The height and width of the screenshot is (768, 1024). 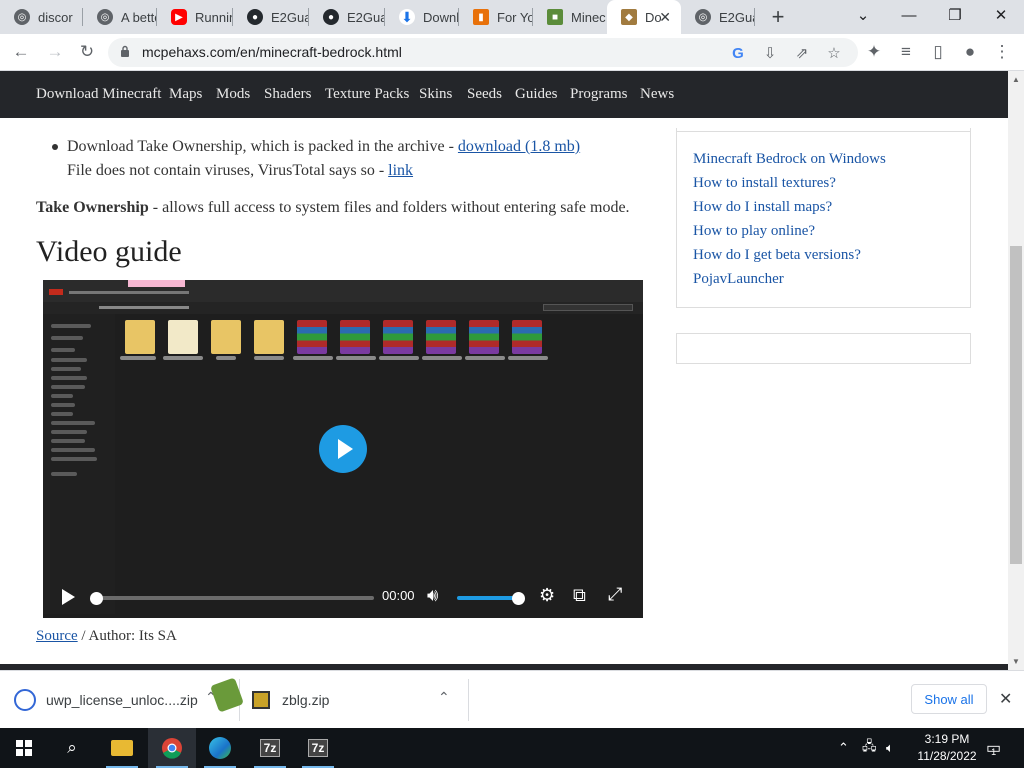 I want to click on windows-taskbar: ⌕ 7z 7z ⌃ 🖧︎ 🔈︎ 3:19 PM 11/28/2022 ▭ 1, so click(x=512, y=748).